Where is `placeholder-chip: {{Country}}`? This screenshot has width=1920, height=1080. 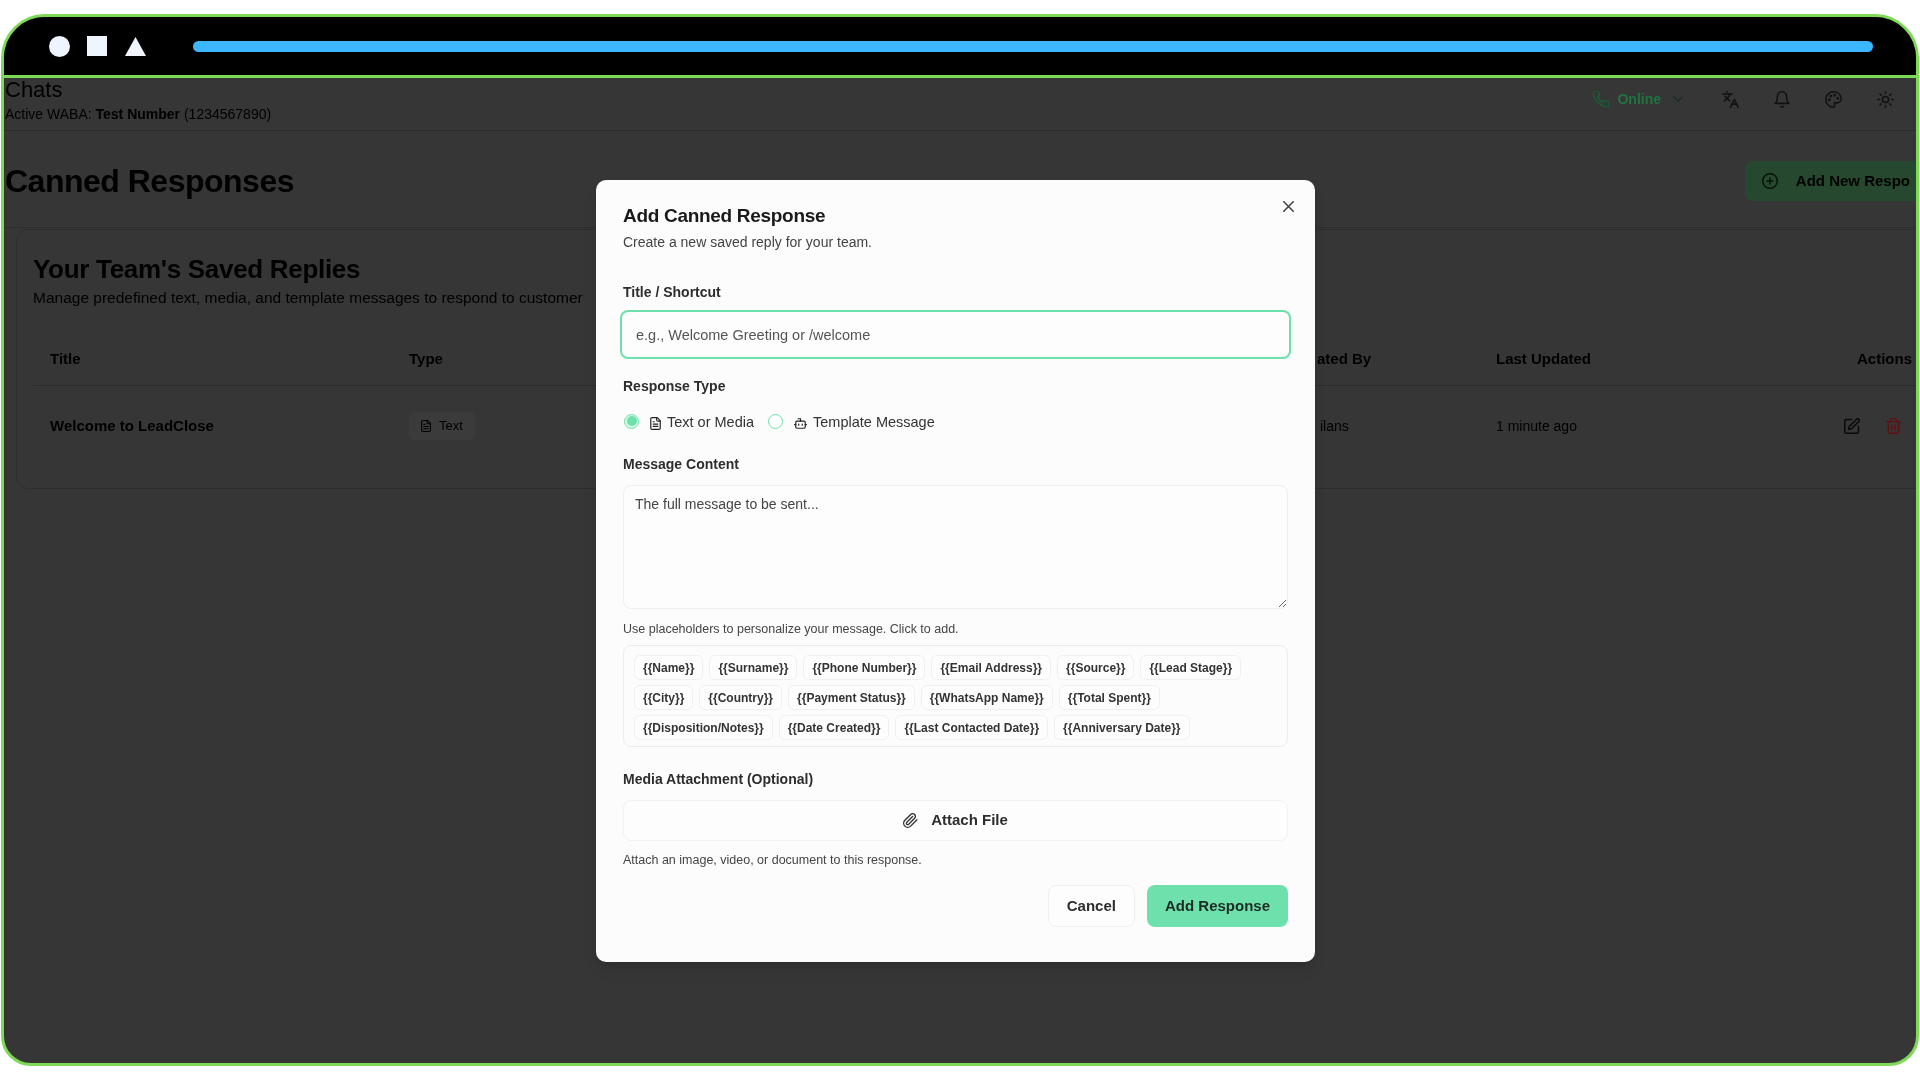 placeholder-chip: {{Country}} is located at coordinates (741, 697).